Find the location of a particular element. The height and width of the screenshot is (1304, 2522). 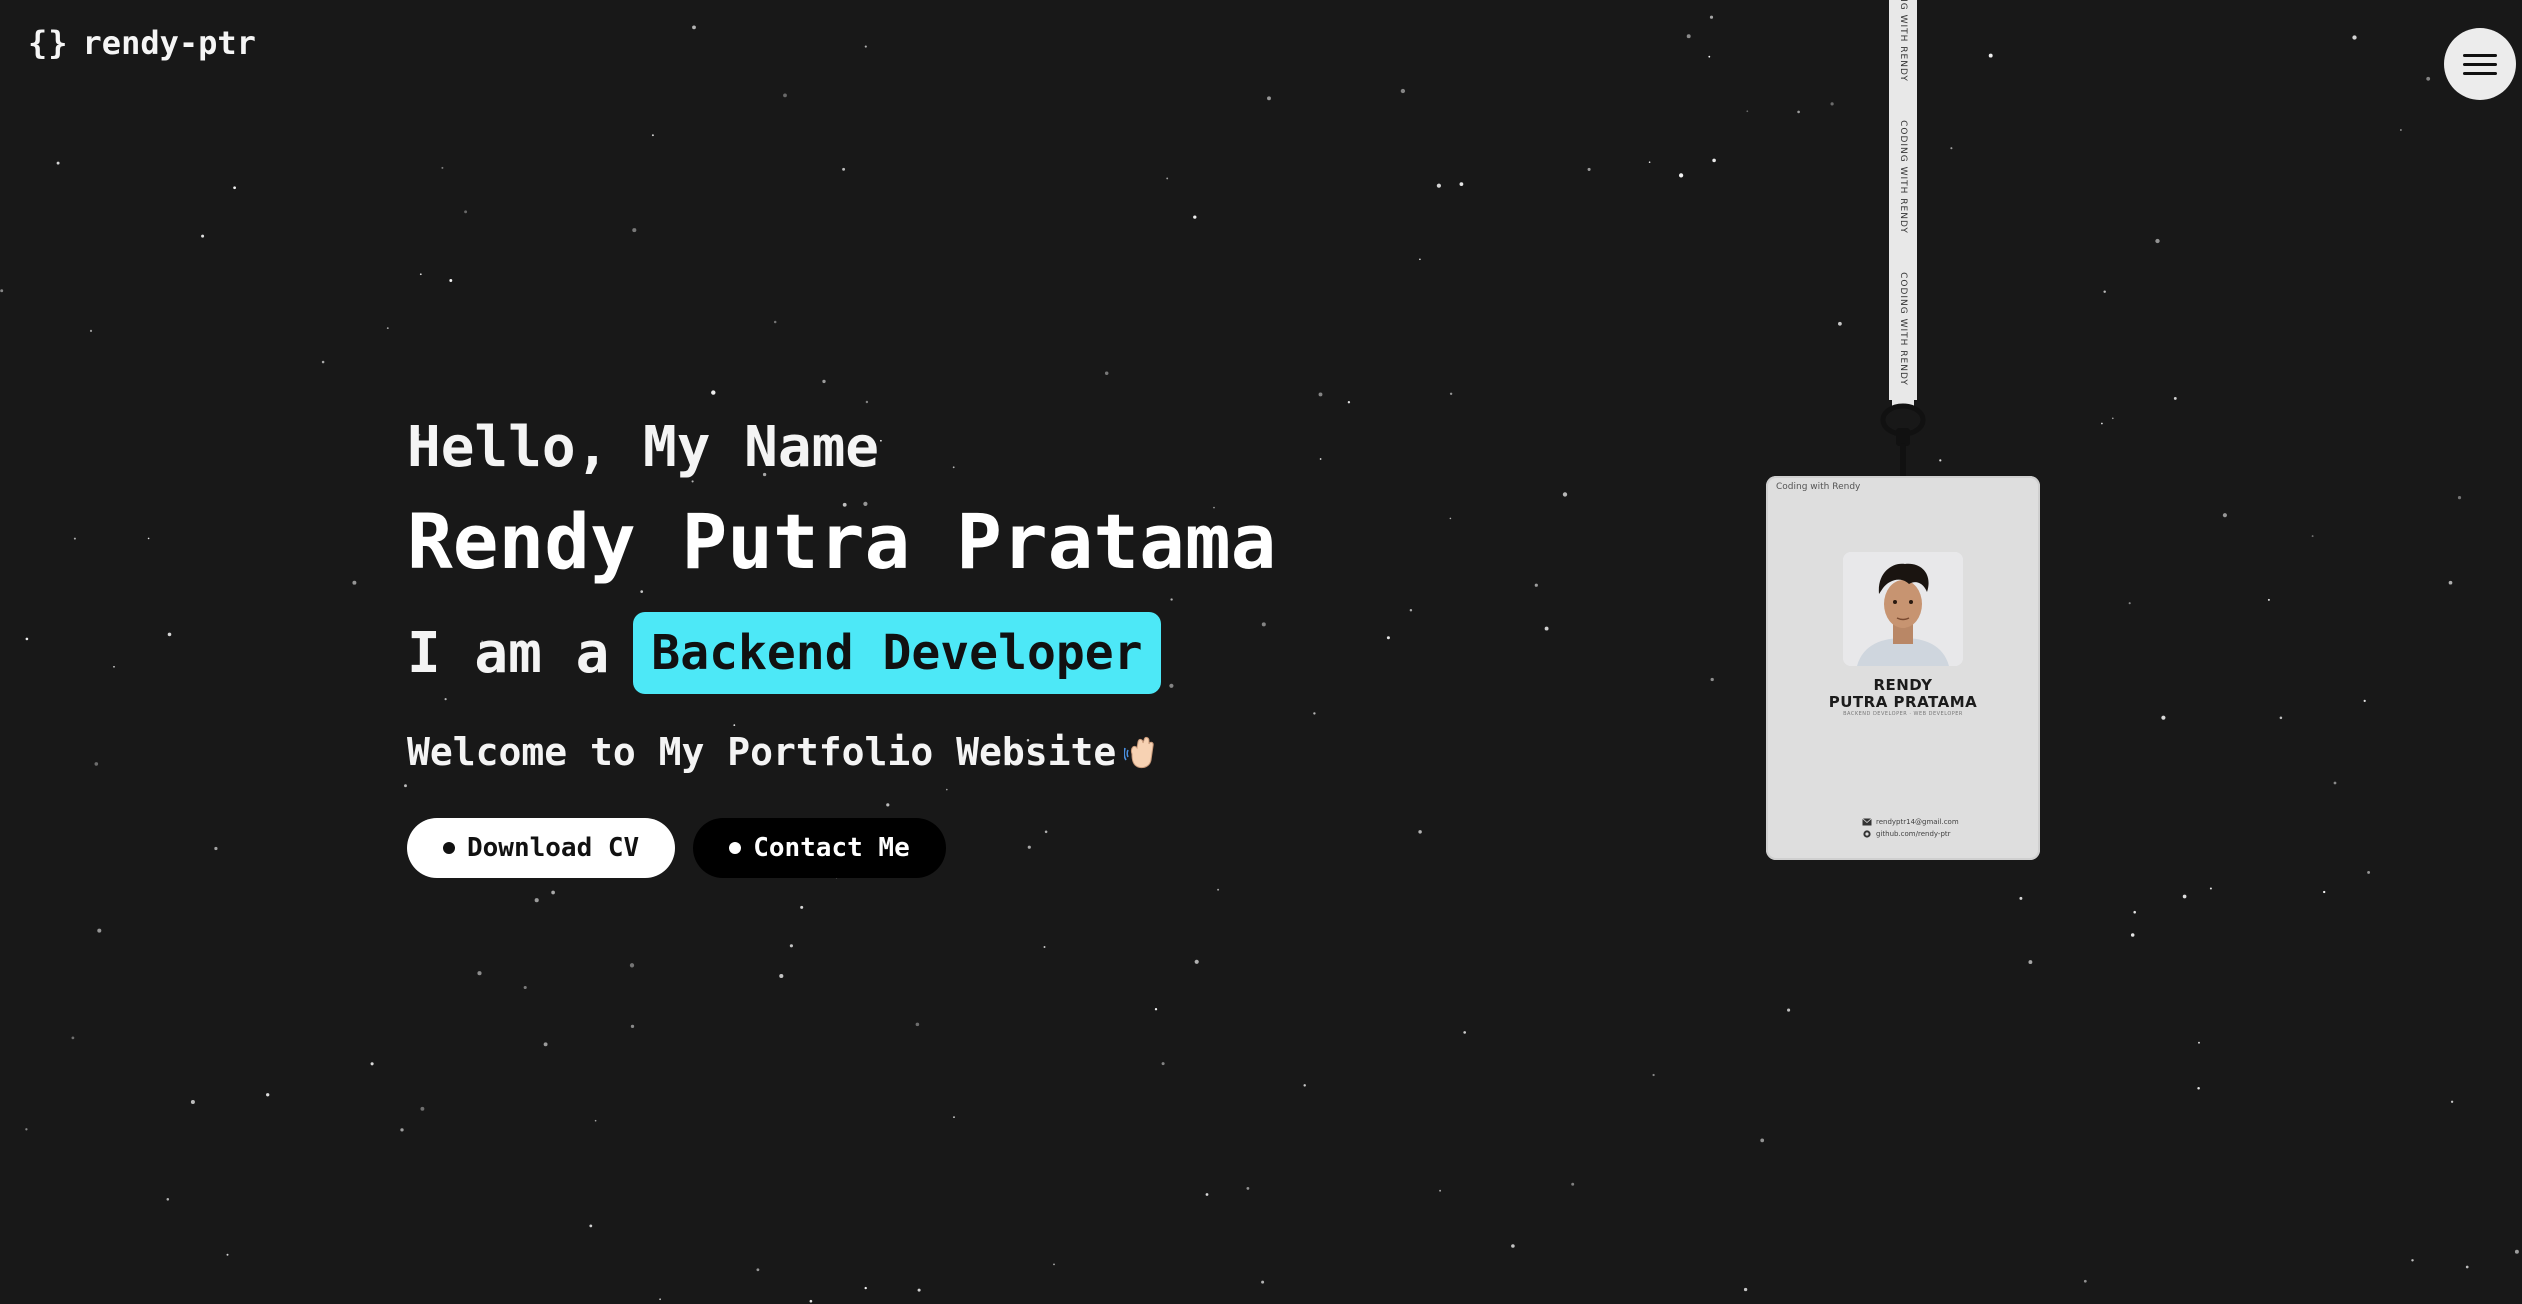

menu-button is located at coordinates (2480, 64).